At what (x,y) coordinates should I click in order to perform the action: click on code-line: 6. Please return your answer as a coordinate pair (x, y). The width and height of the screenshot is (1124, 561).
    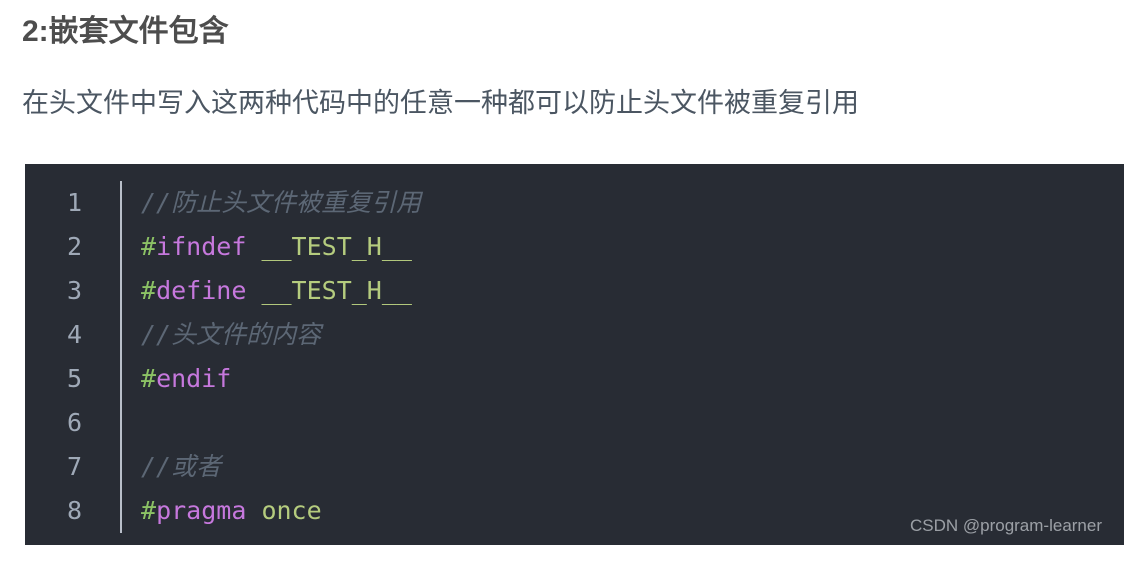
    Looking at the image, I should click on (574, 423).